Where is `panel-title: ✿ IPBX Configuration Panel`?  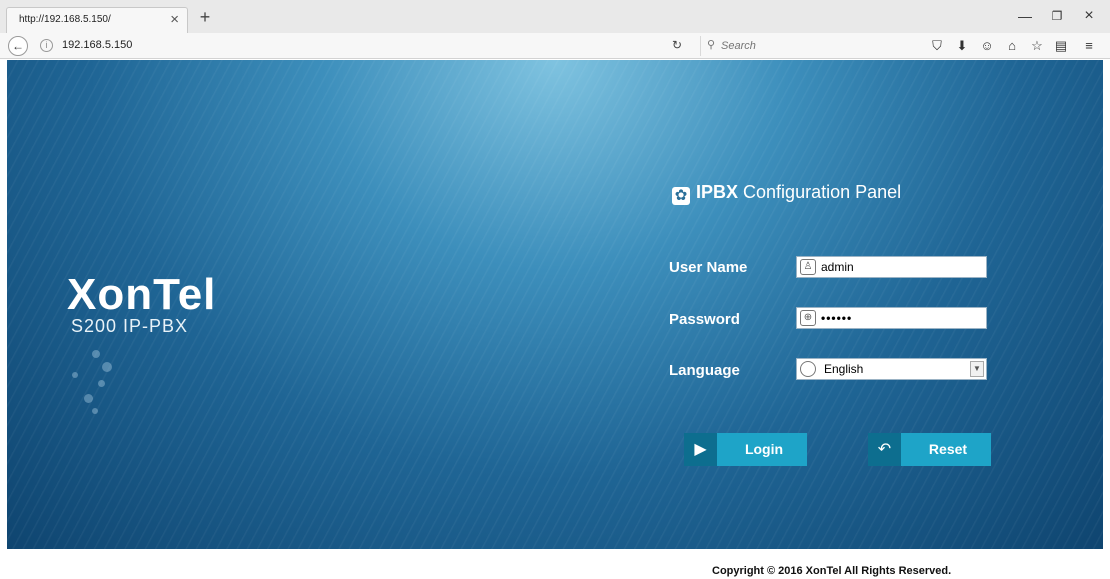
panel-title: ✿ IPBX Configuration Panel is located at coordinates (786, 193).